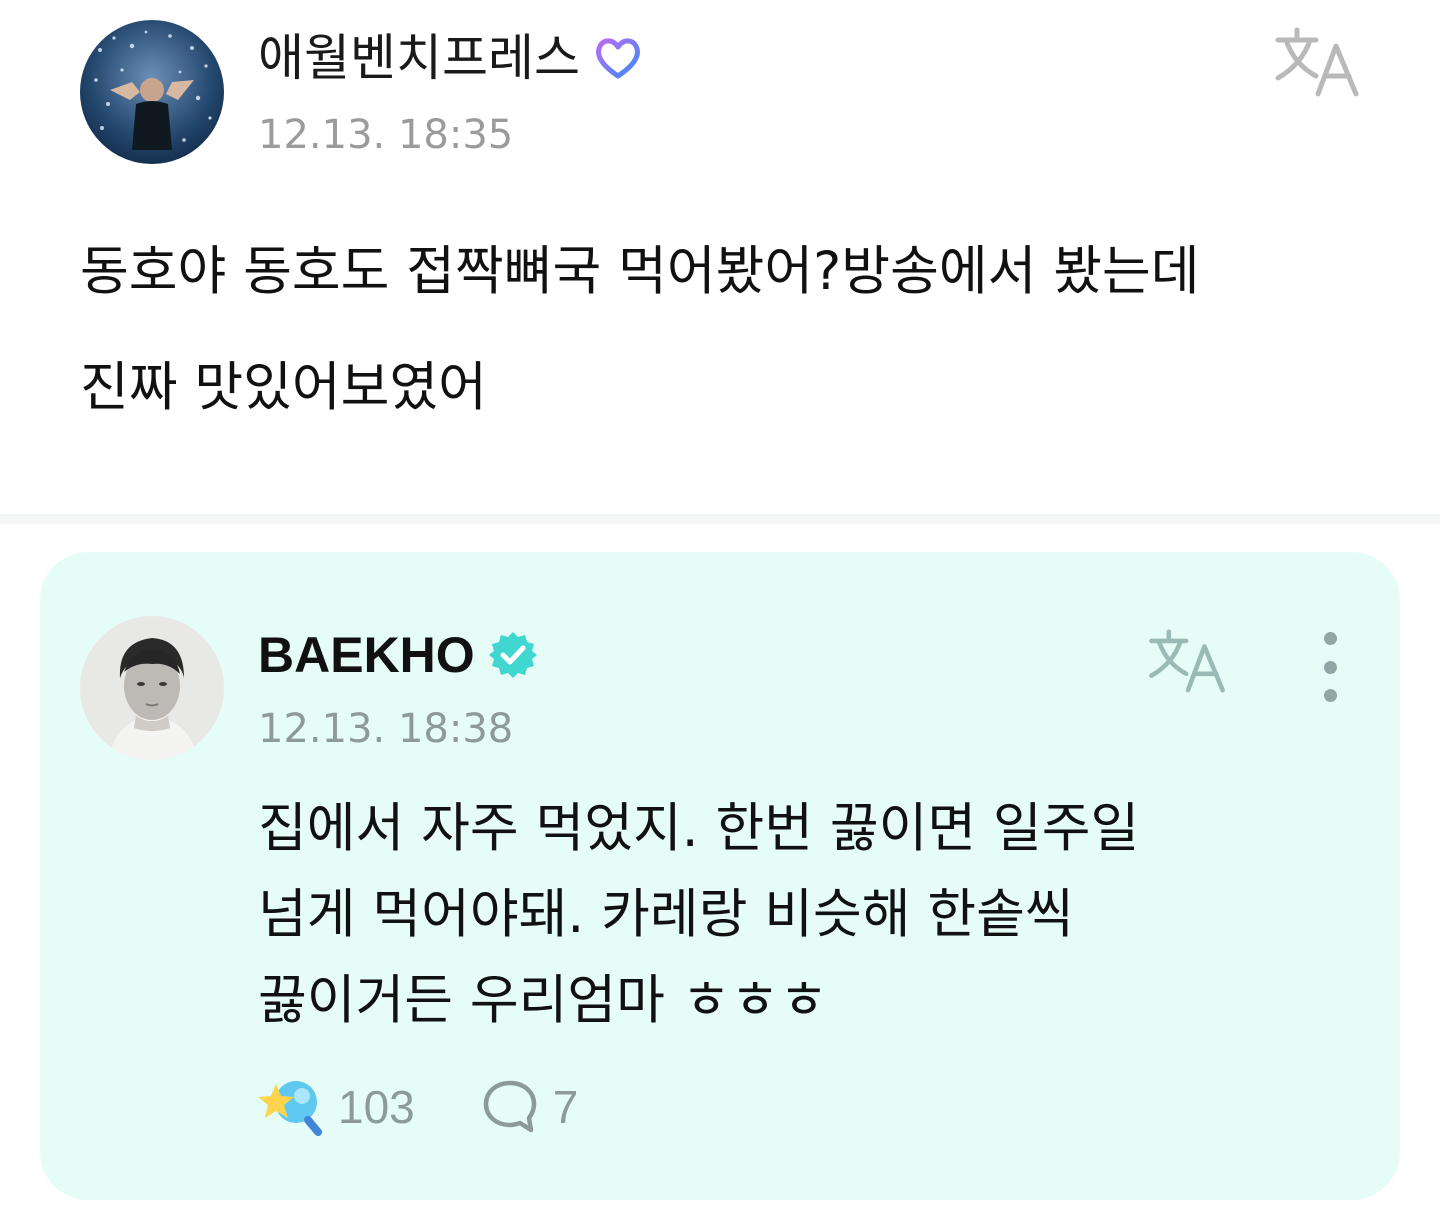 This screenshot has height=1223, width=1440. What do you see at coordinates (386, 729) in the screenshot?
I see `artist-timestamp: 12.13. 18:38` at bounding box center [386, 729].